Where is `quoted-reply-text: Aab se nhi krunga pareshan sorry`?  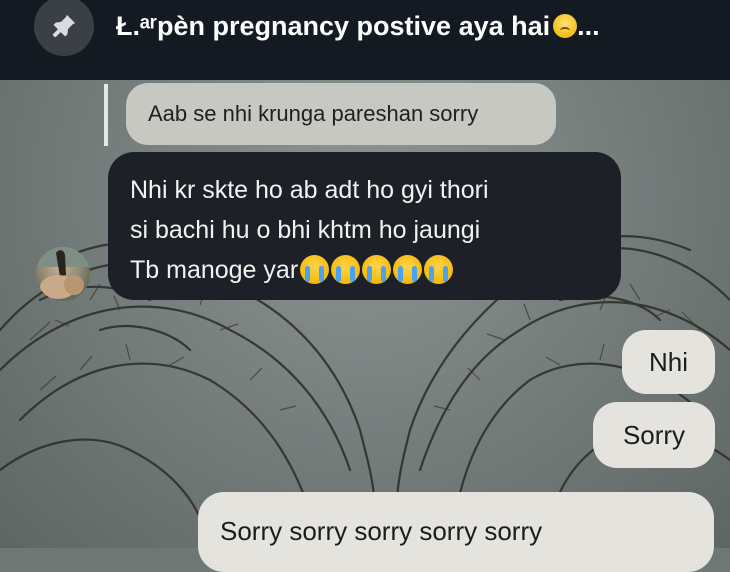
quoted-reply-text: Aab se nhi krunga pareshan sorry is located at coordinates (313, 113).